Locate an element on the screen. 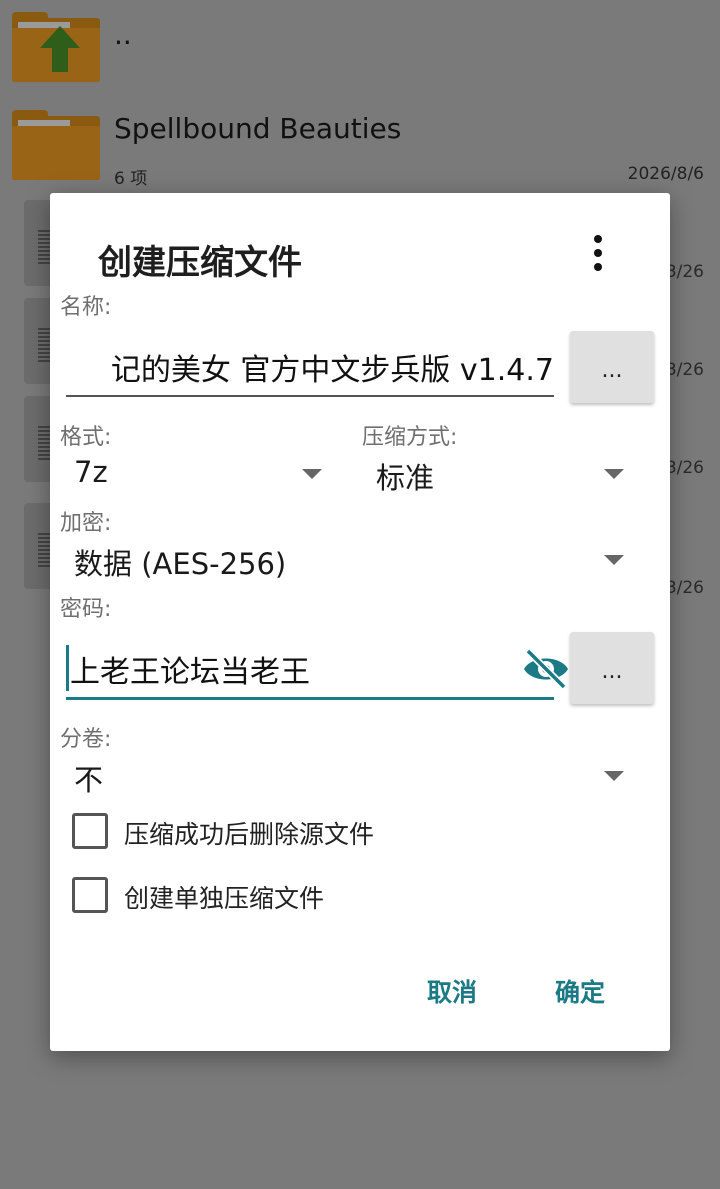 Image resolution: width=720 pixels, height=1189 pixels. encryption-value: 数据 (AES-256) is located at coordinates (180, 564).